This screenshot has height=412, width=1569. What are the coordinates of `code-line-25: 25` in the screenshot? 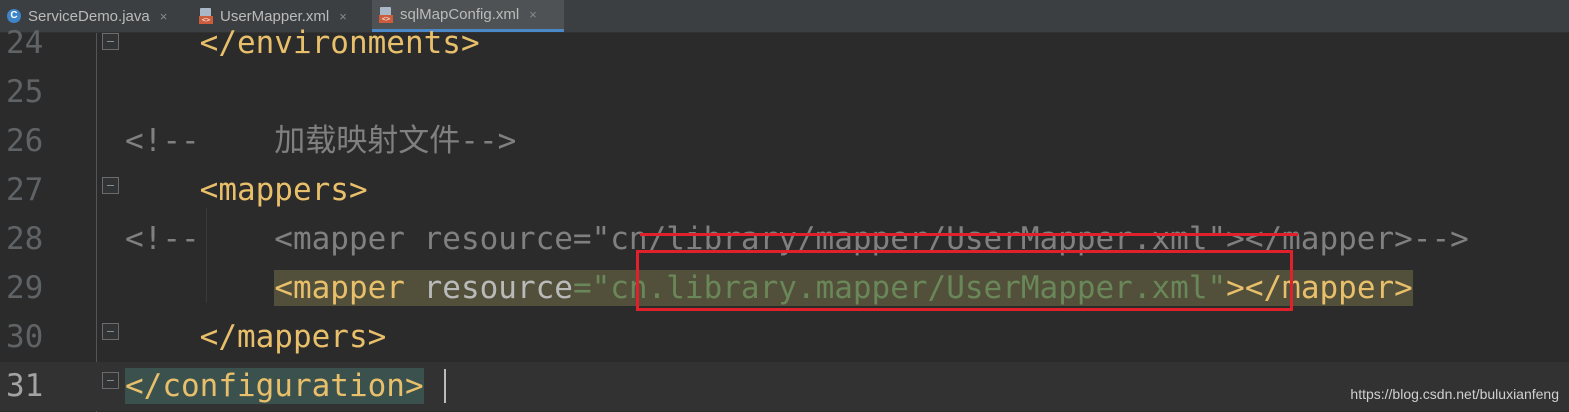 It's located at (784, 92).